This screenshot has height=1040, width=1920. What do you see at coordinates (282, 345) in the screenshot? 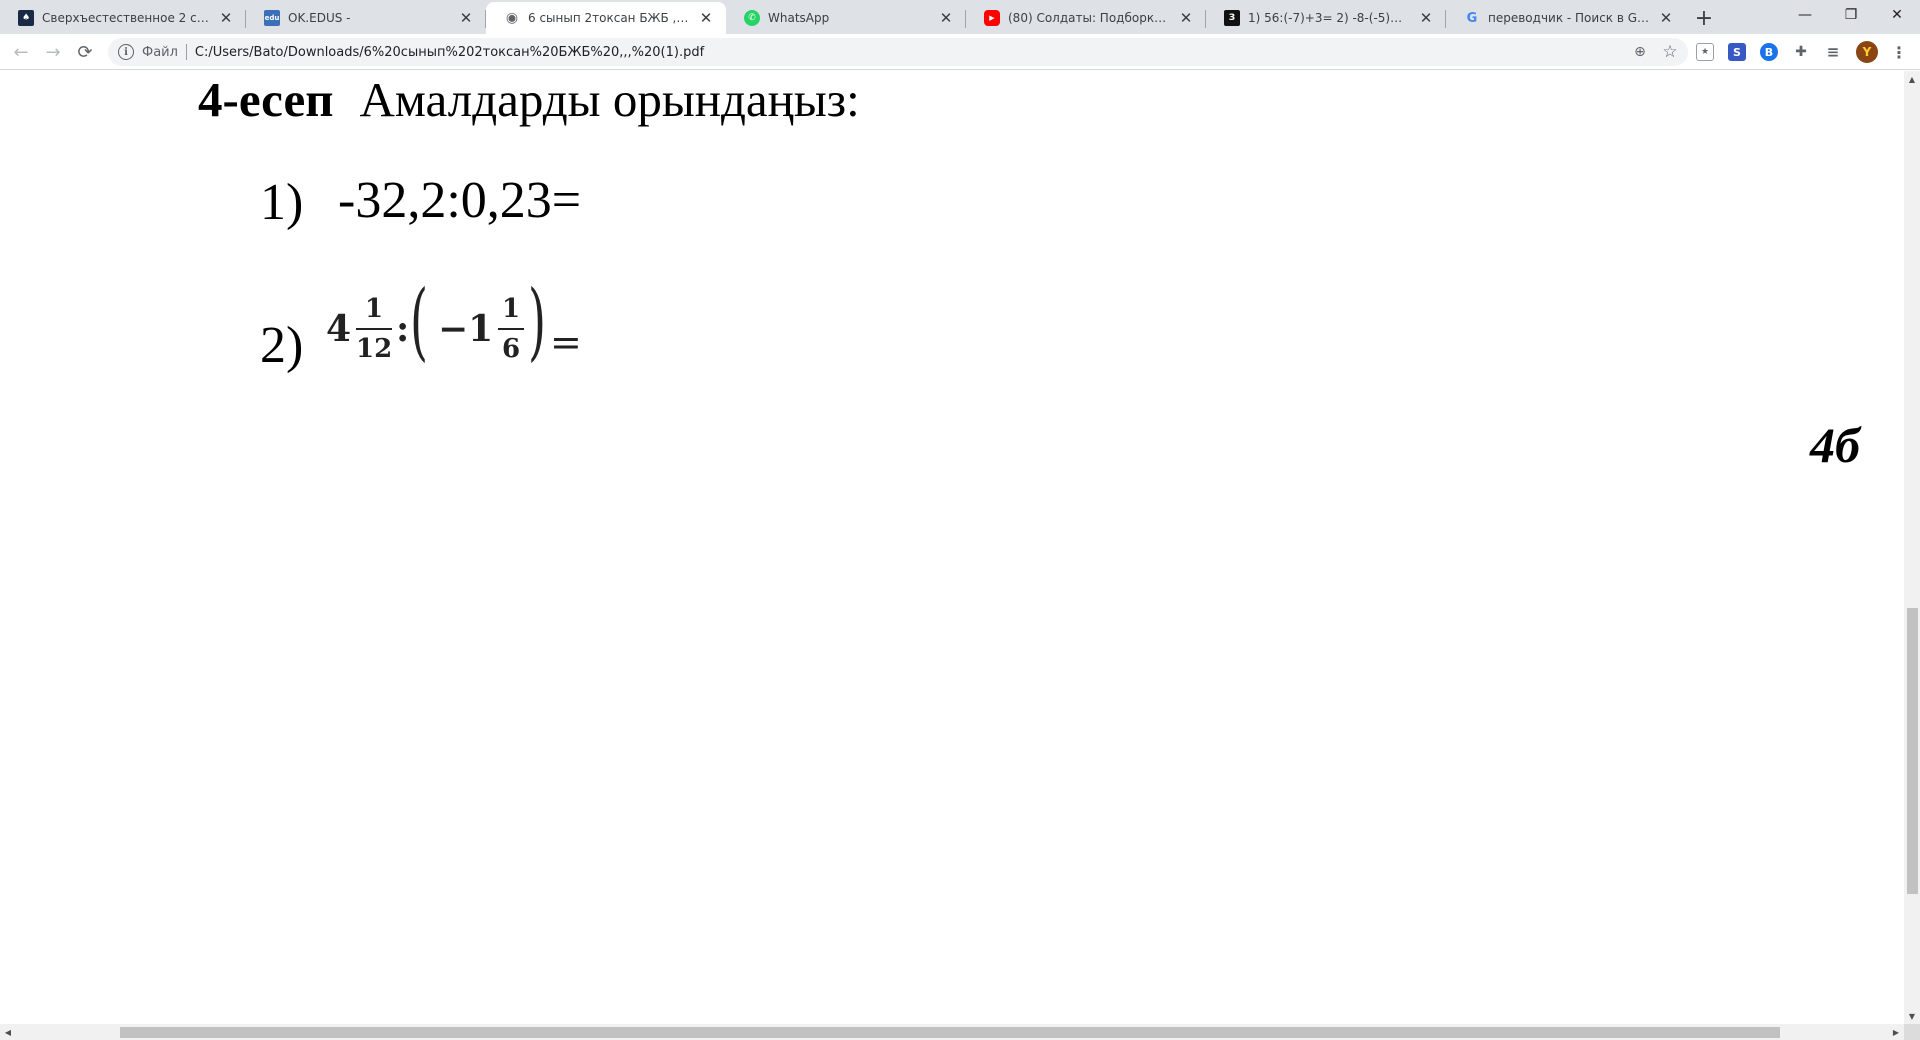
I see `item-2-number: 2)` at bounding box center [282, 345].